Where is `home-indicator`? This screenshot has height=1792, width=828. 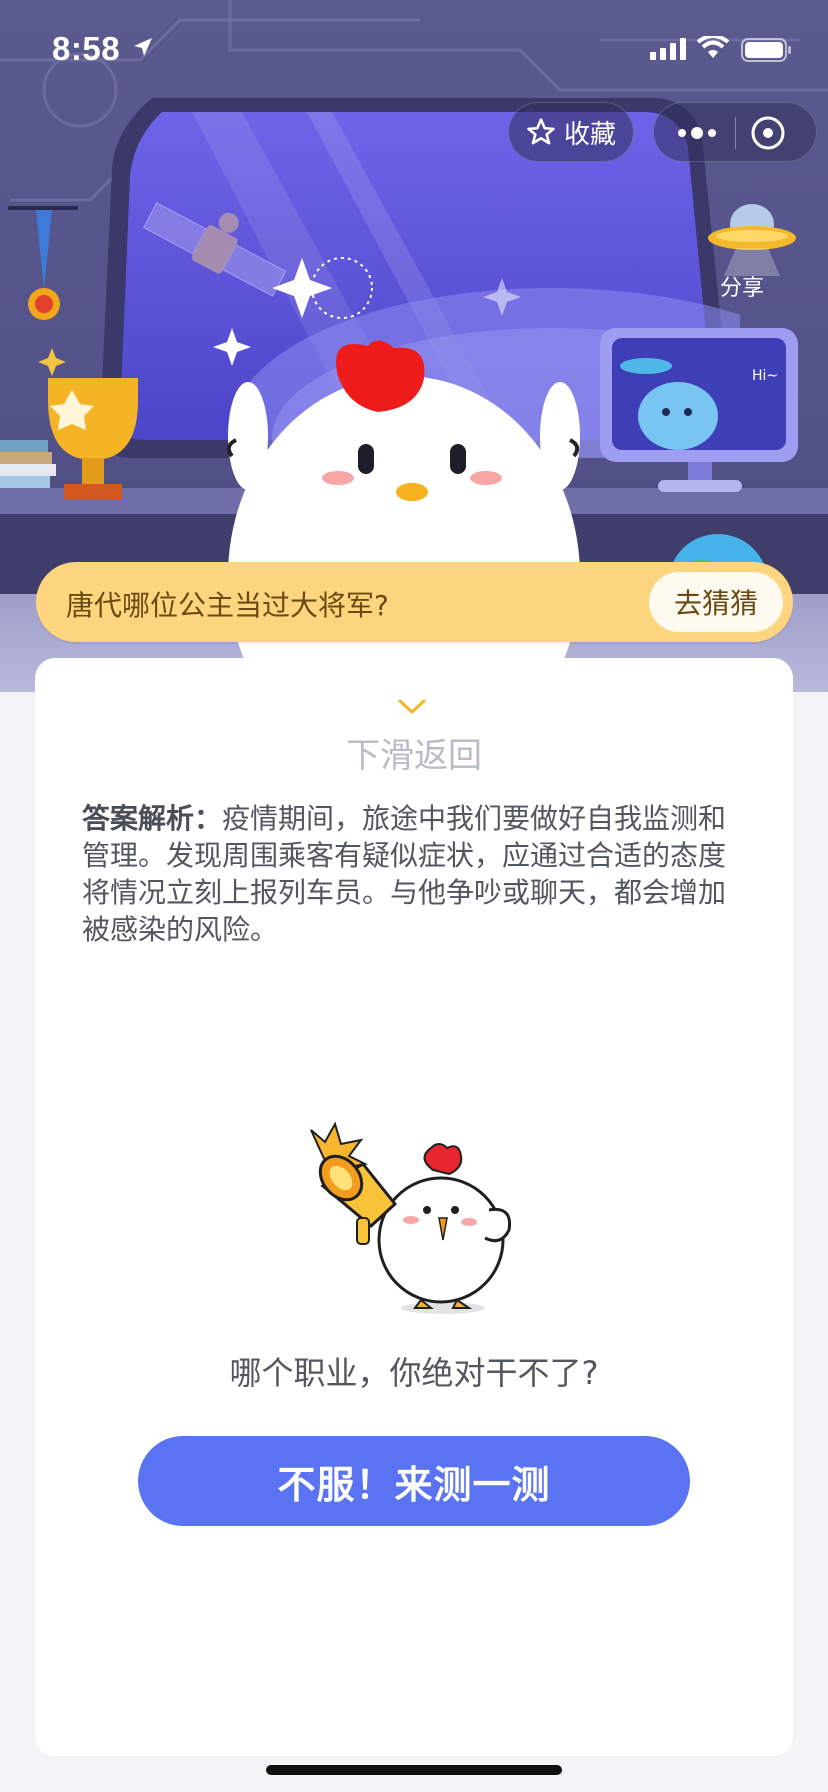
home-indicator is located at coordinates (414, 1770).